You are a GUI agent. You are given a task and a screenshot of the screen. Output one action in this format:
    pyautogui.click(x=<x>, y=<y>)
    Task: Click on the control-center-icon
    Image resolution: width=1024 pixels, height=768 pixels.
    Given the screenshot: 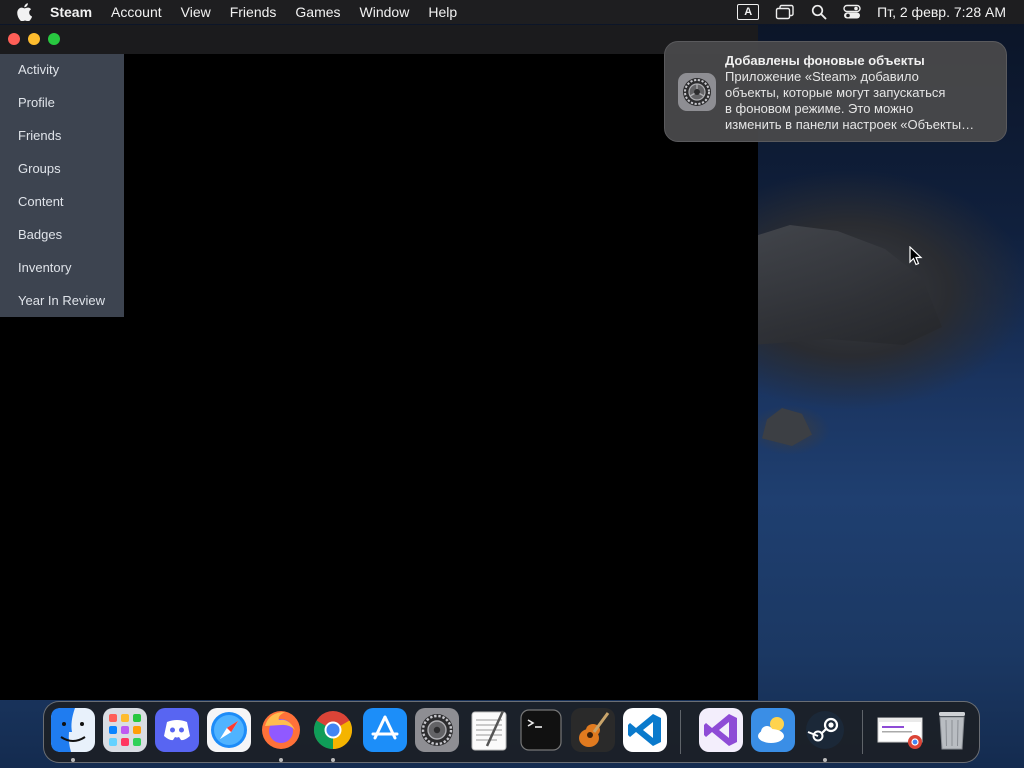 What is the action you would take?
    pyautogui.click(x=852, y=12)
    